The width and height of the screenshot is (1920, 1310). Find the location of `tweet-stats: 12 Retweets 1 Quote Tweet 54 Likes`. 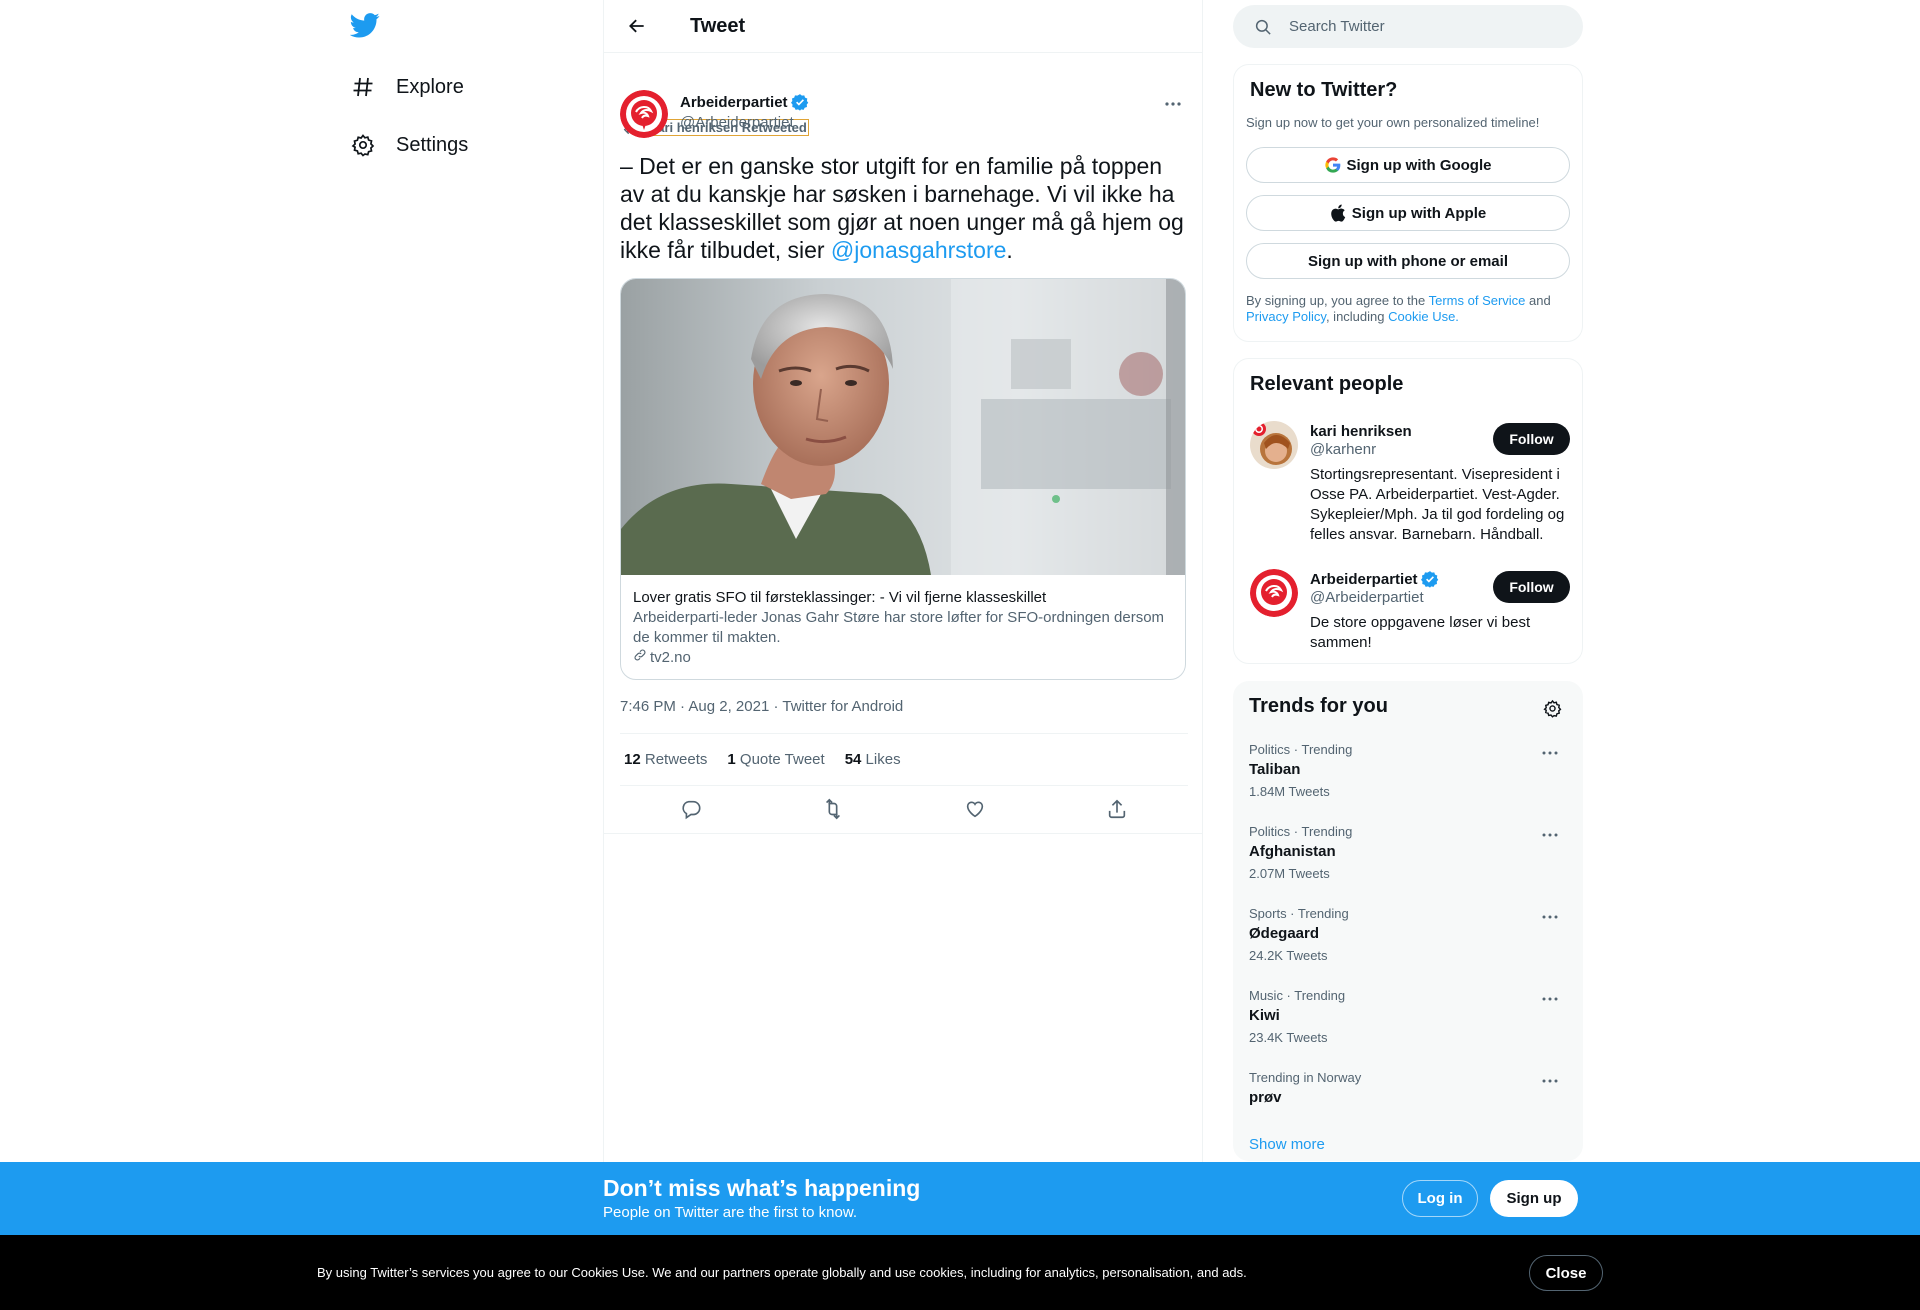

tweet-stats: 12 Retweets 1 Quote Tweet 54 Likes is located at coordinates (772, 759).